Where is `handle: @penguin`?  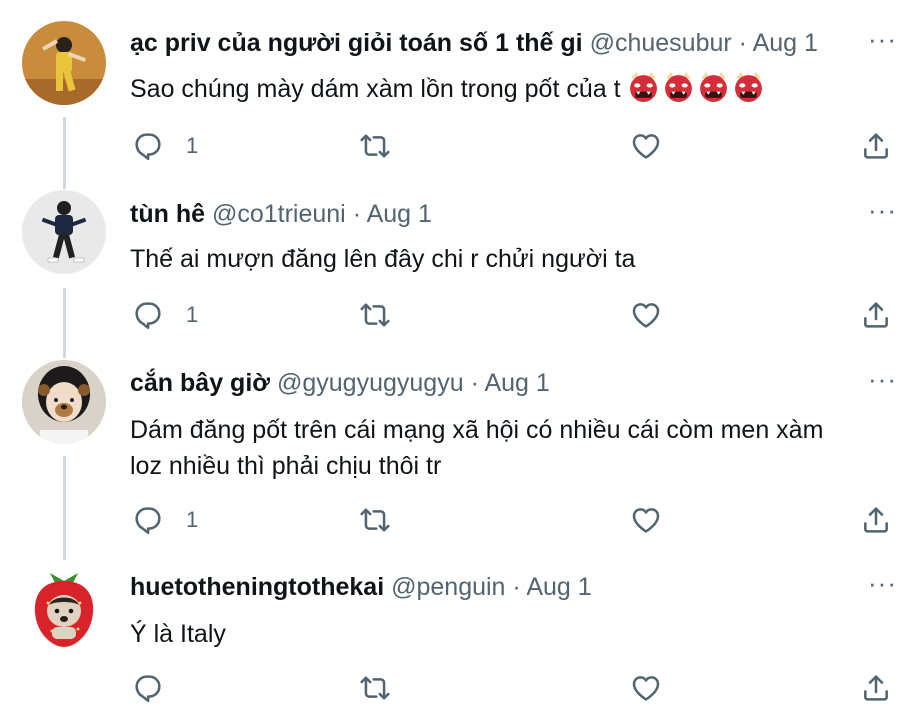 handle: @penguin is located at coordinates (448, 587).